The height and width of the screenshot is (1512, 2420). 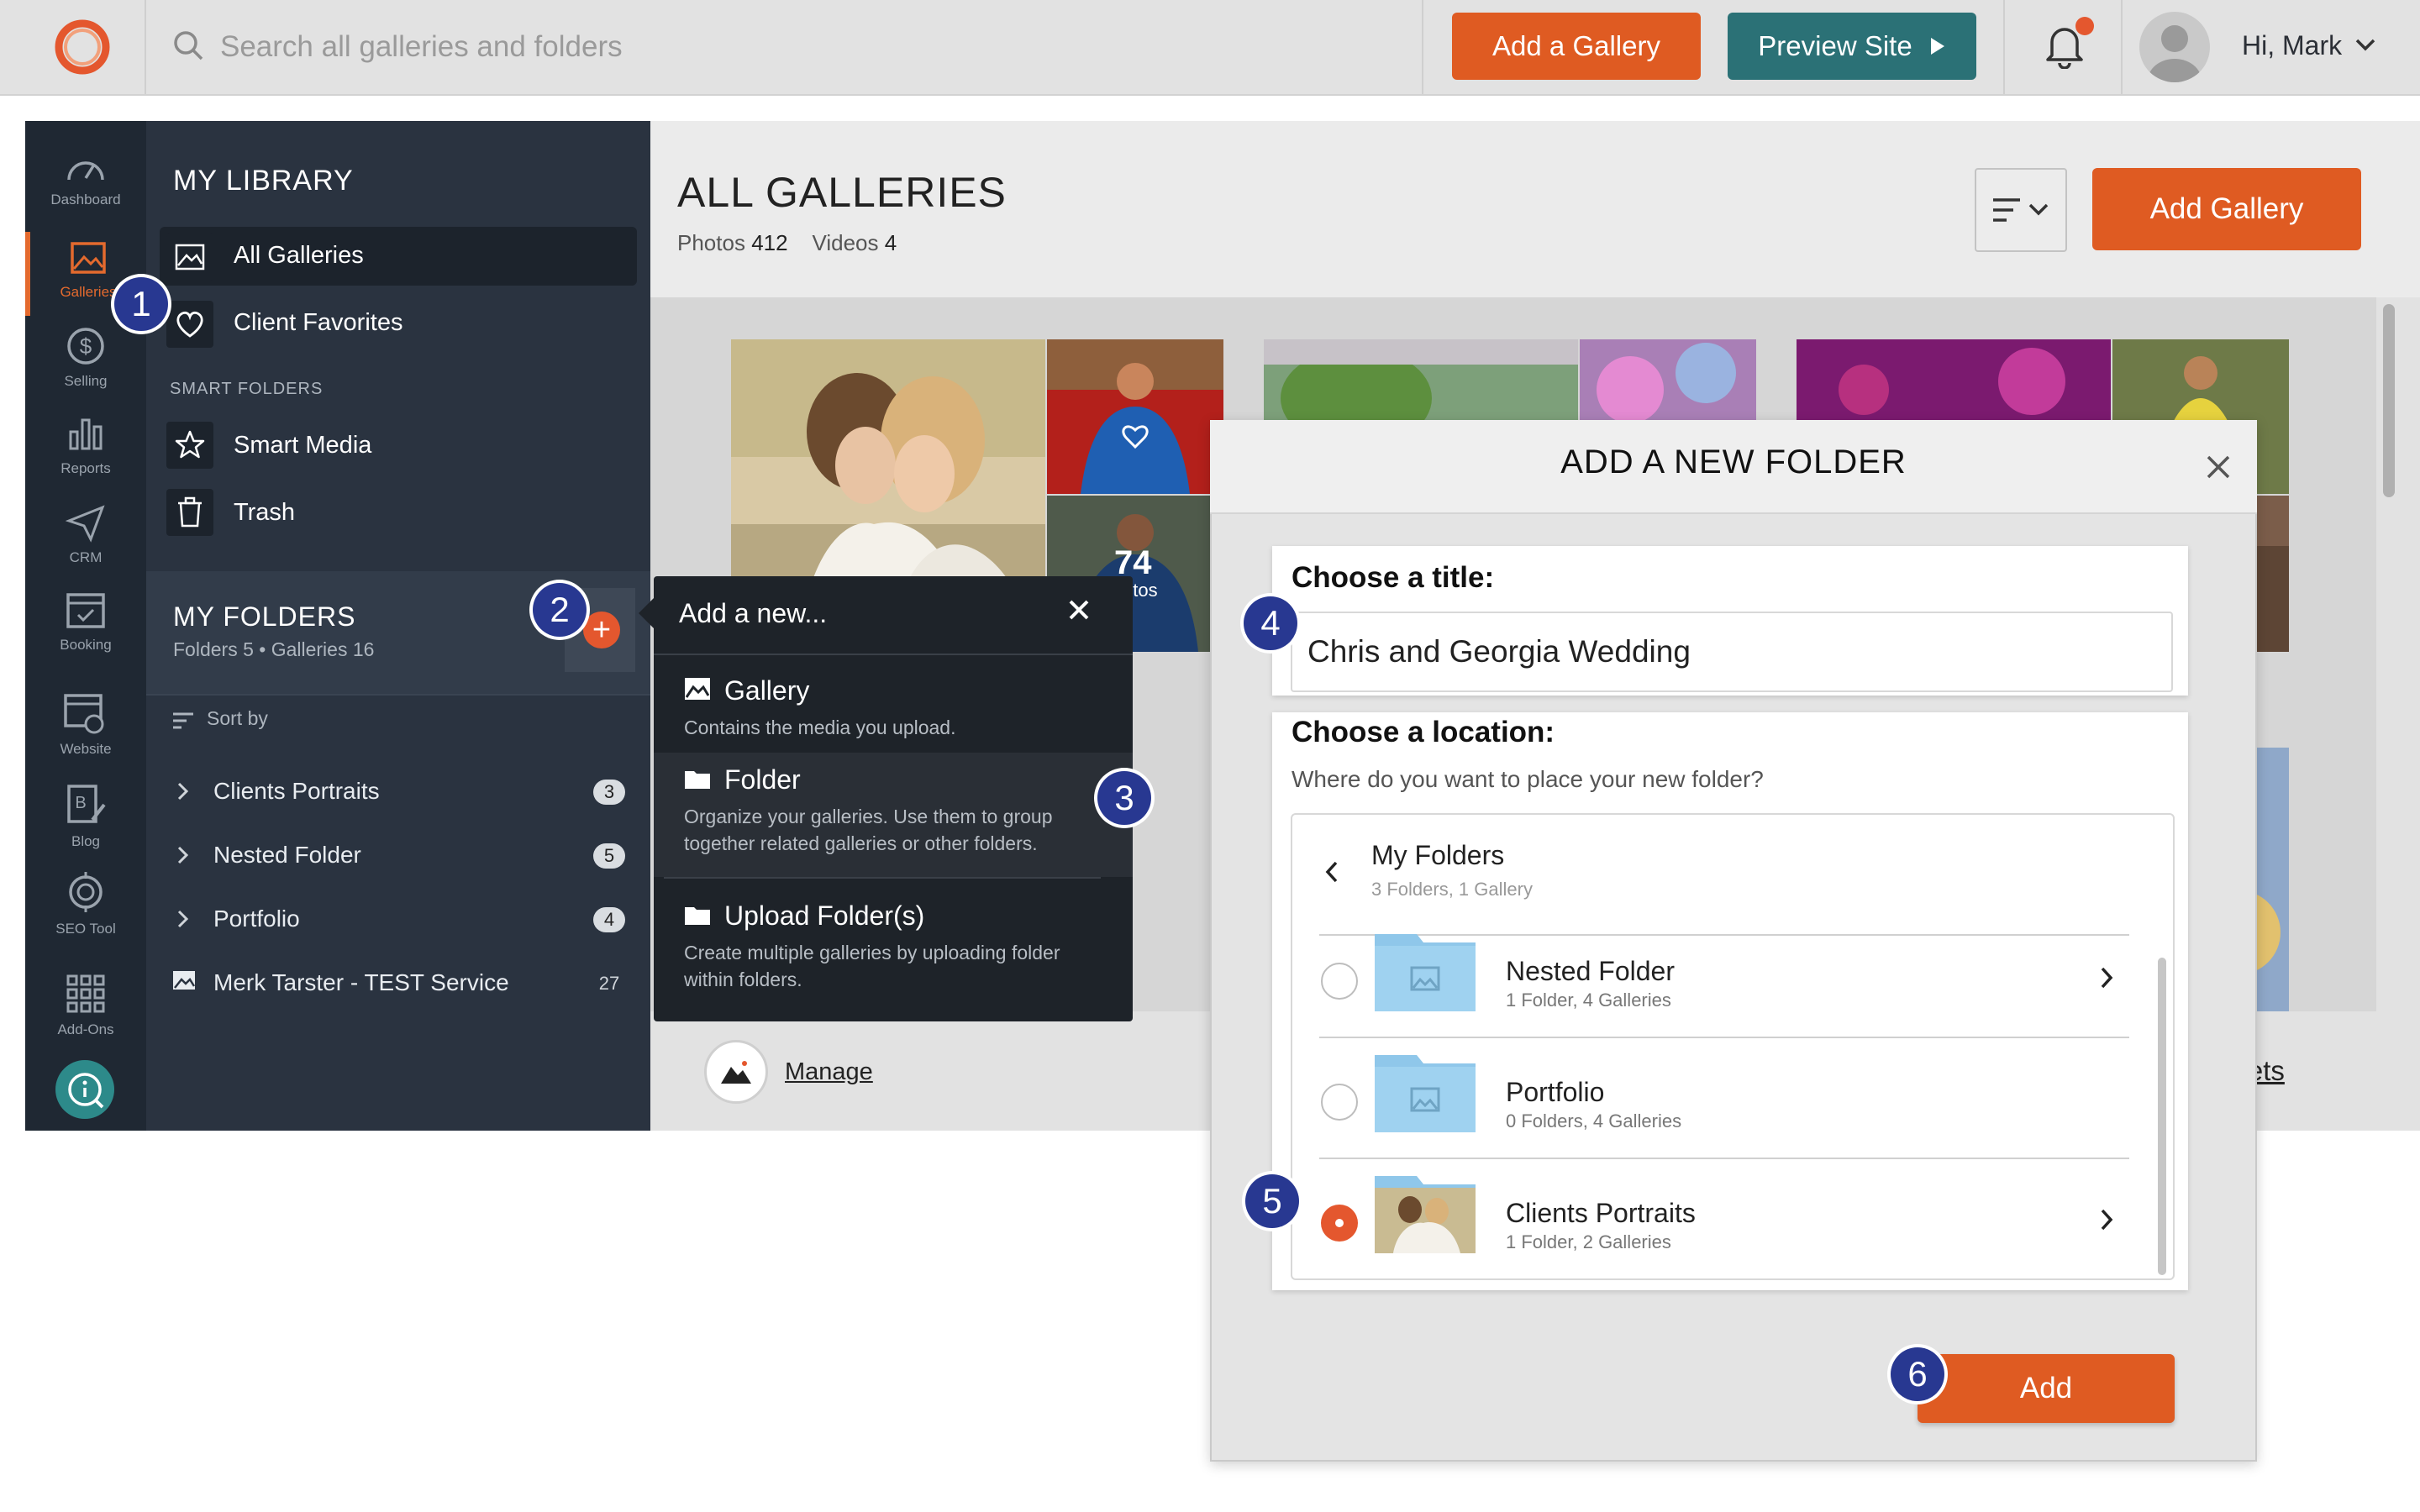 I want to click on popover-option-title: Gallery, so click(x=767, y=690).